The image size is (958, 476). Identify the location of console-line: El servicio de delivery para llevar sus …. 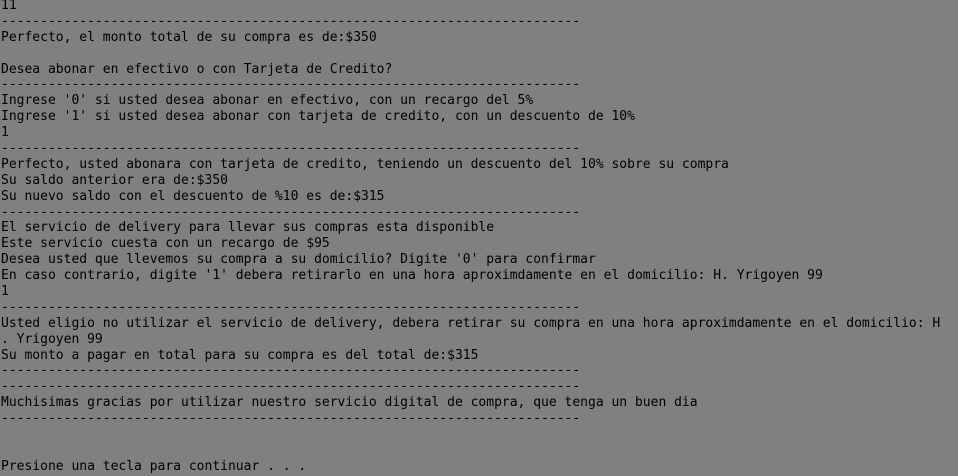
(248, 228).